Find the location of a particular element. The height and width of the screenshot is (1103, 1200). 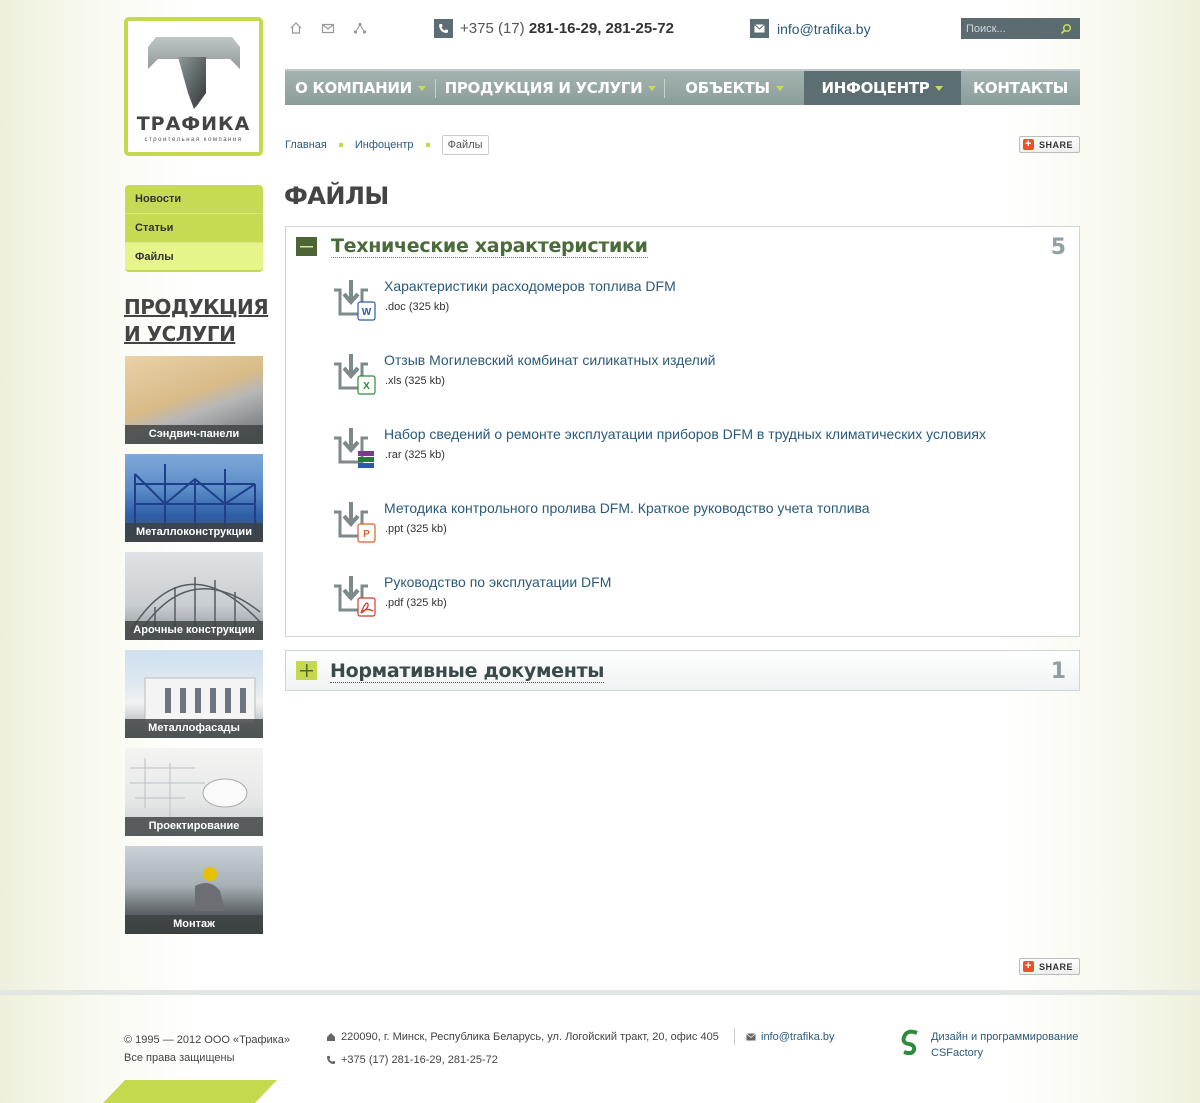

accordion-count: 5 is located at coordinates (1058, 247).